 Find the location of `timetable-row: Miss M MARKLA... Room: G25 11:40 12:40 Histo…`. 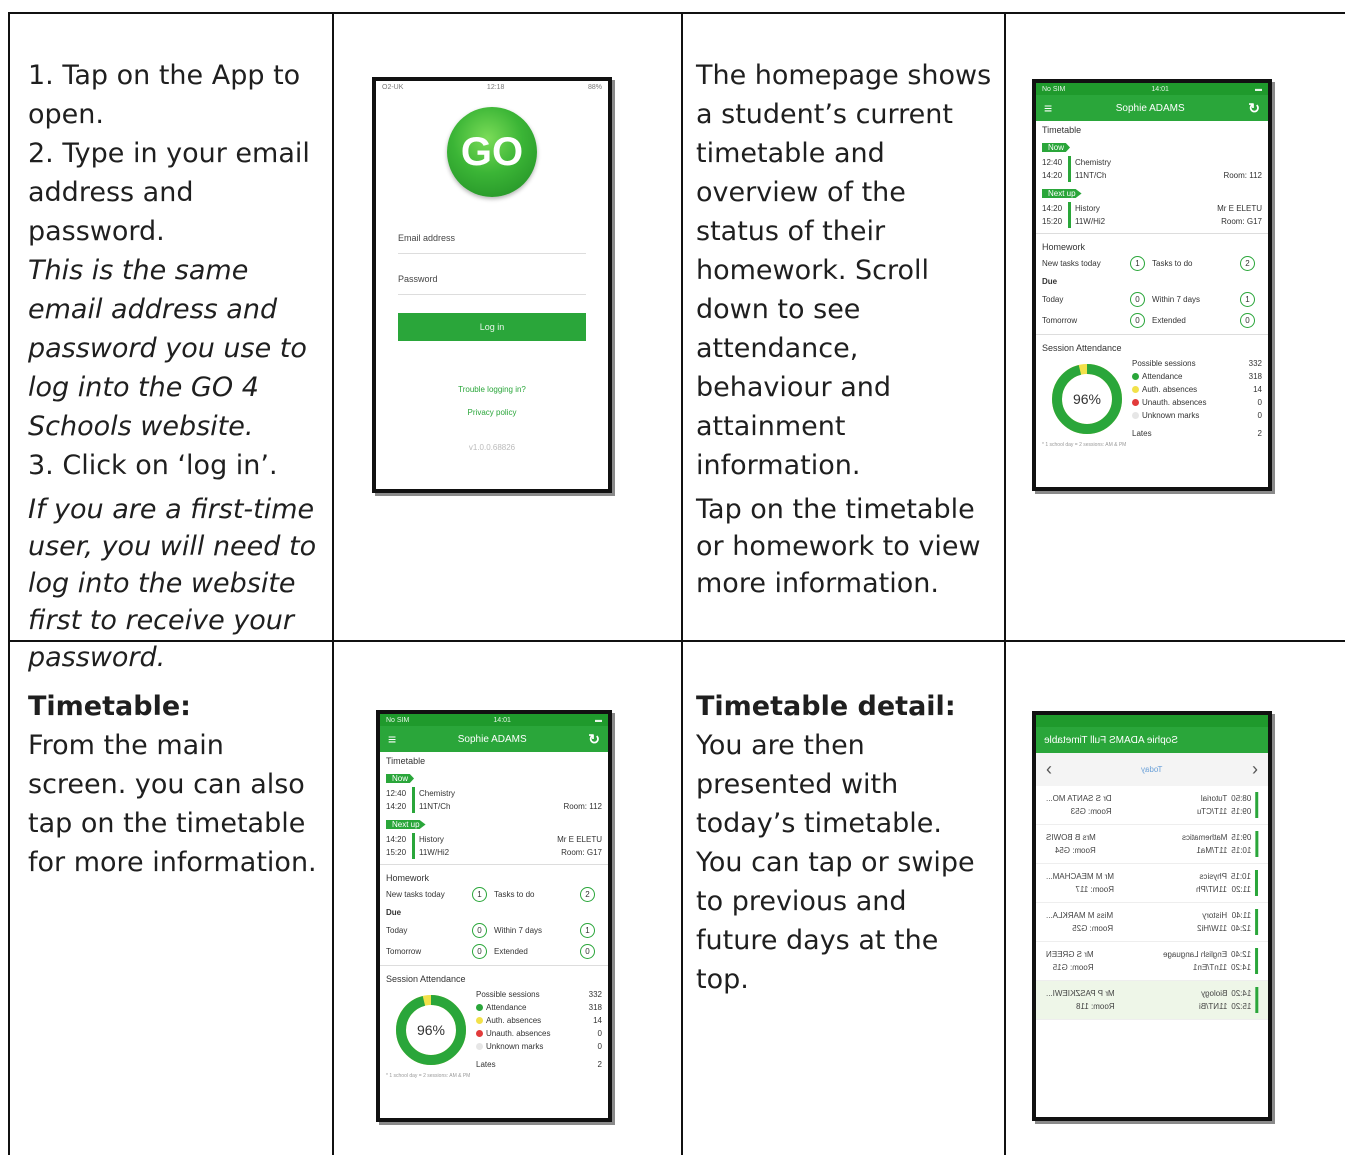

timetable-row: Miss M MARKLA... Room: G25 11:40 12:40 Histo… is located at coordinates (1152, 922).